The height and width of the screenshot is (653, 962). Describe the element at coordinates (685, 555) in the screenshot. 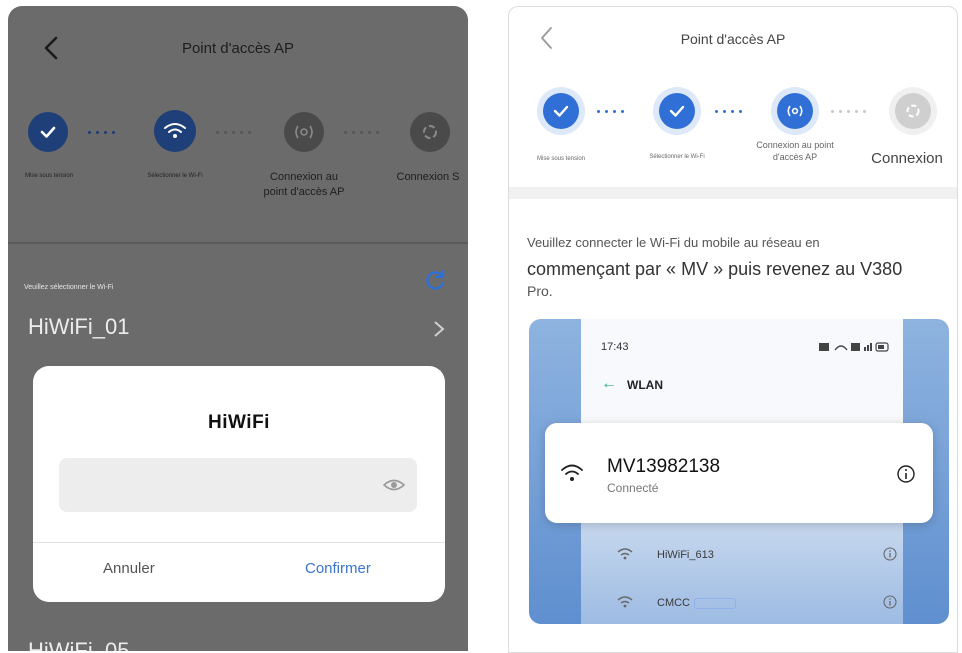

I see `wifi-name: HiWiFi_613` at that location.